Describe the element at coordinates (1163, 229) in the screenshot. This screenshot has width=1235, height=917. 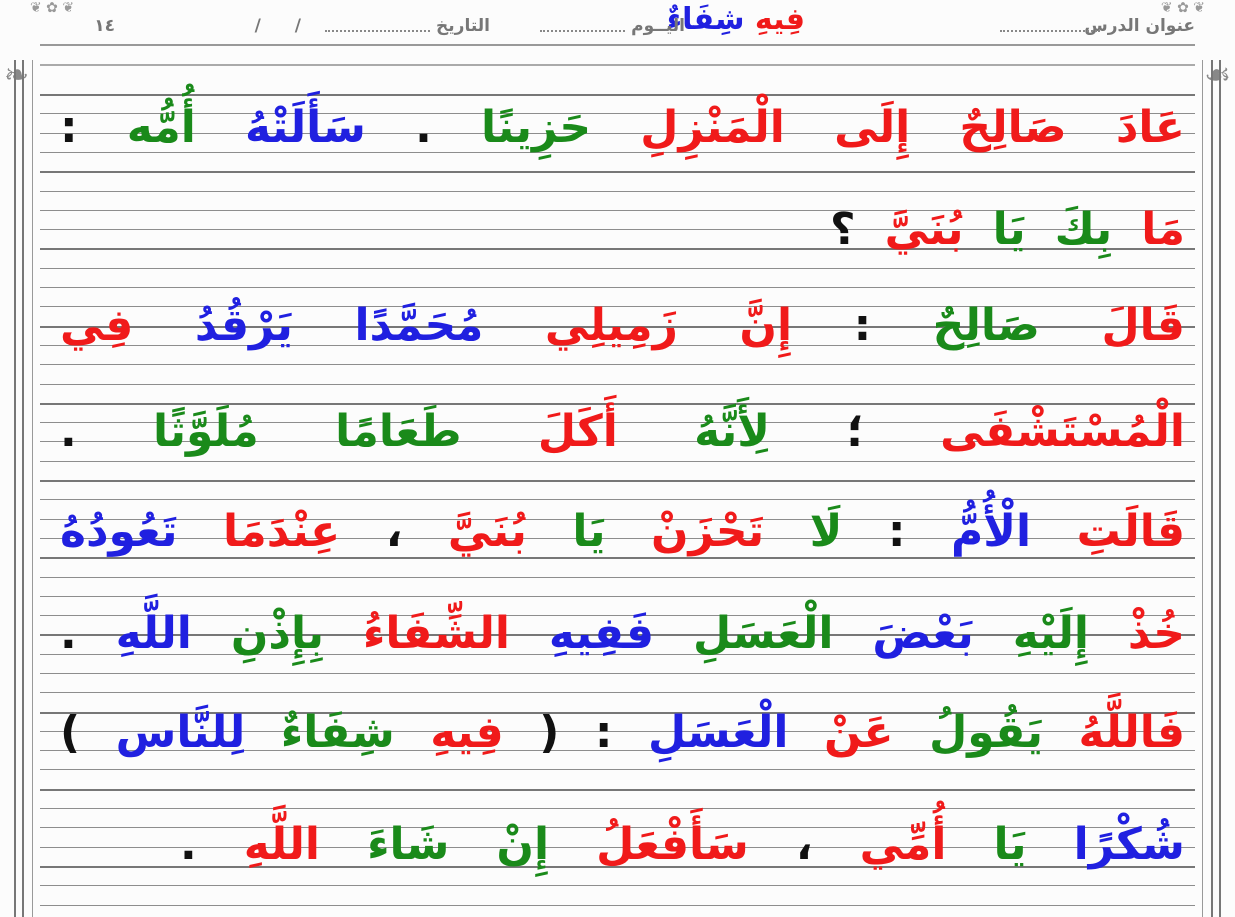
I see `word: مَا` at that location.